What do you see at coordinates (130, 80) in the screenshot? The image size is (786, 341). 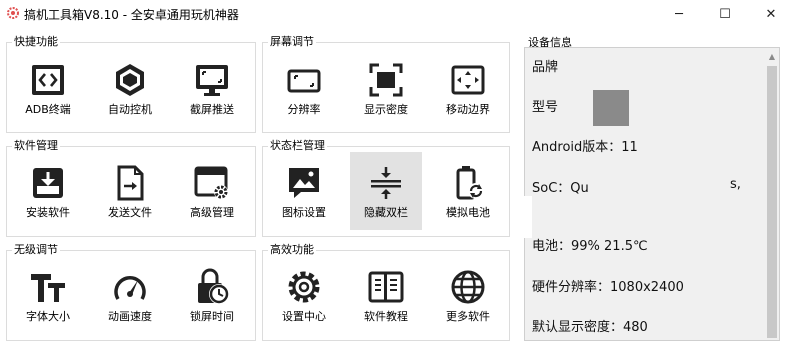 I see `hexagon-icon` at bounding box center [130, 80].